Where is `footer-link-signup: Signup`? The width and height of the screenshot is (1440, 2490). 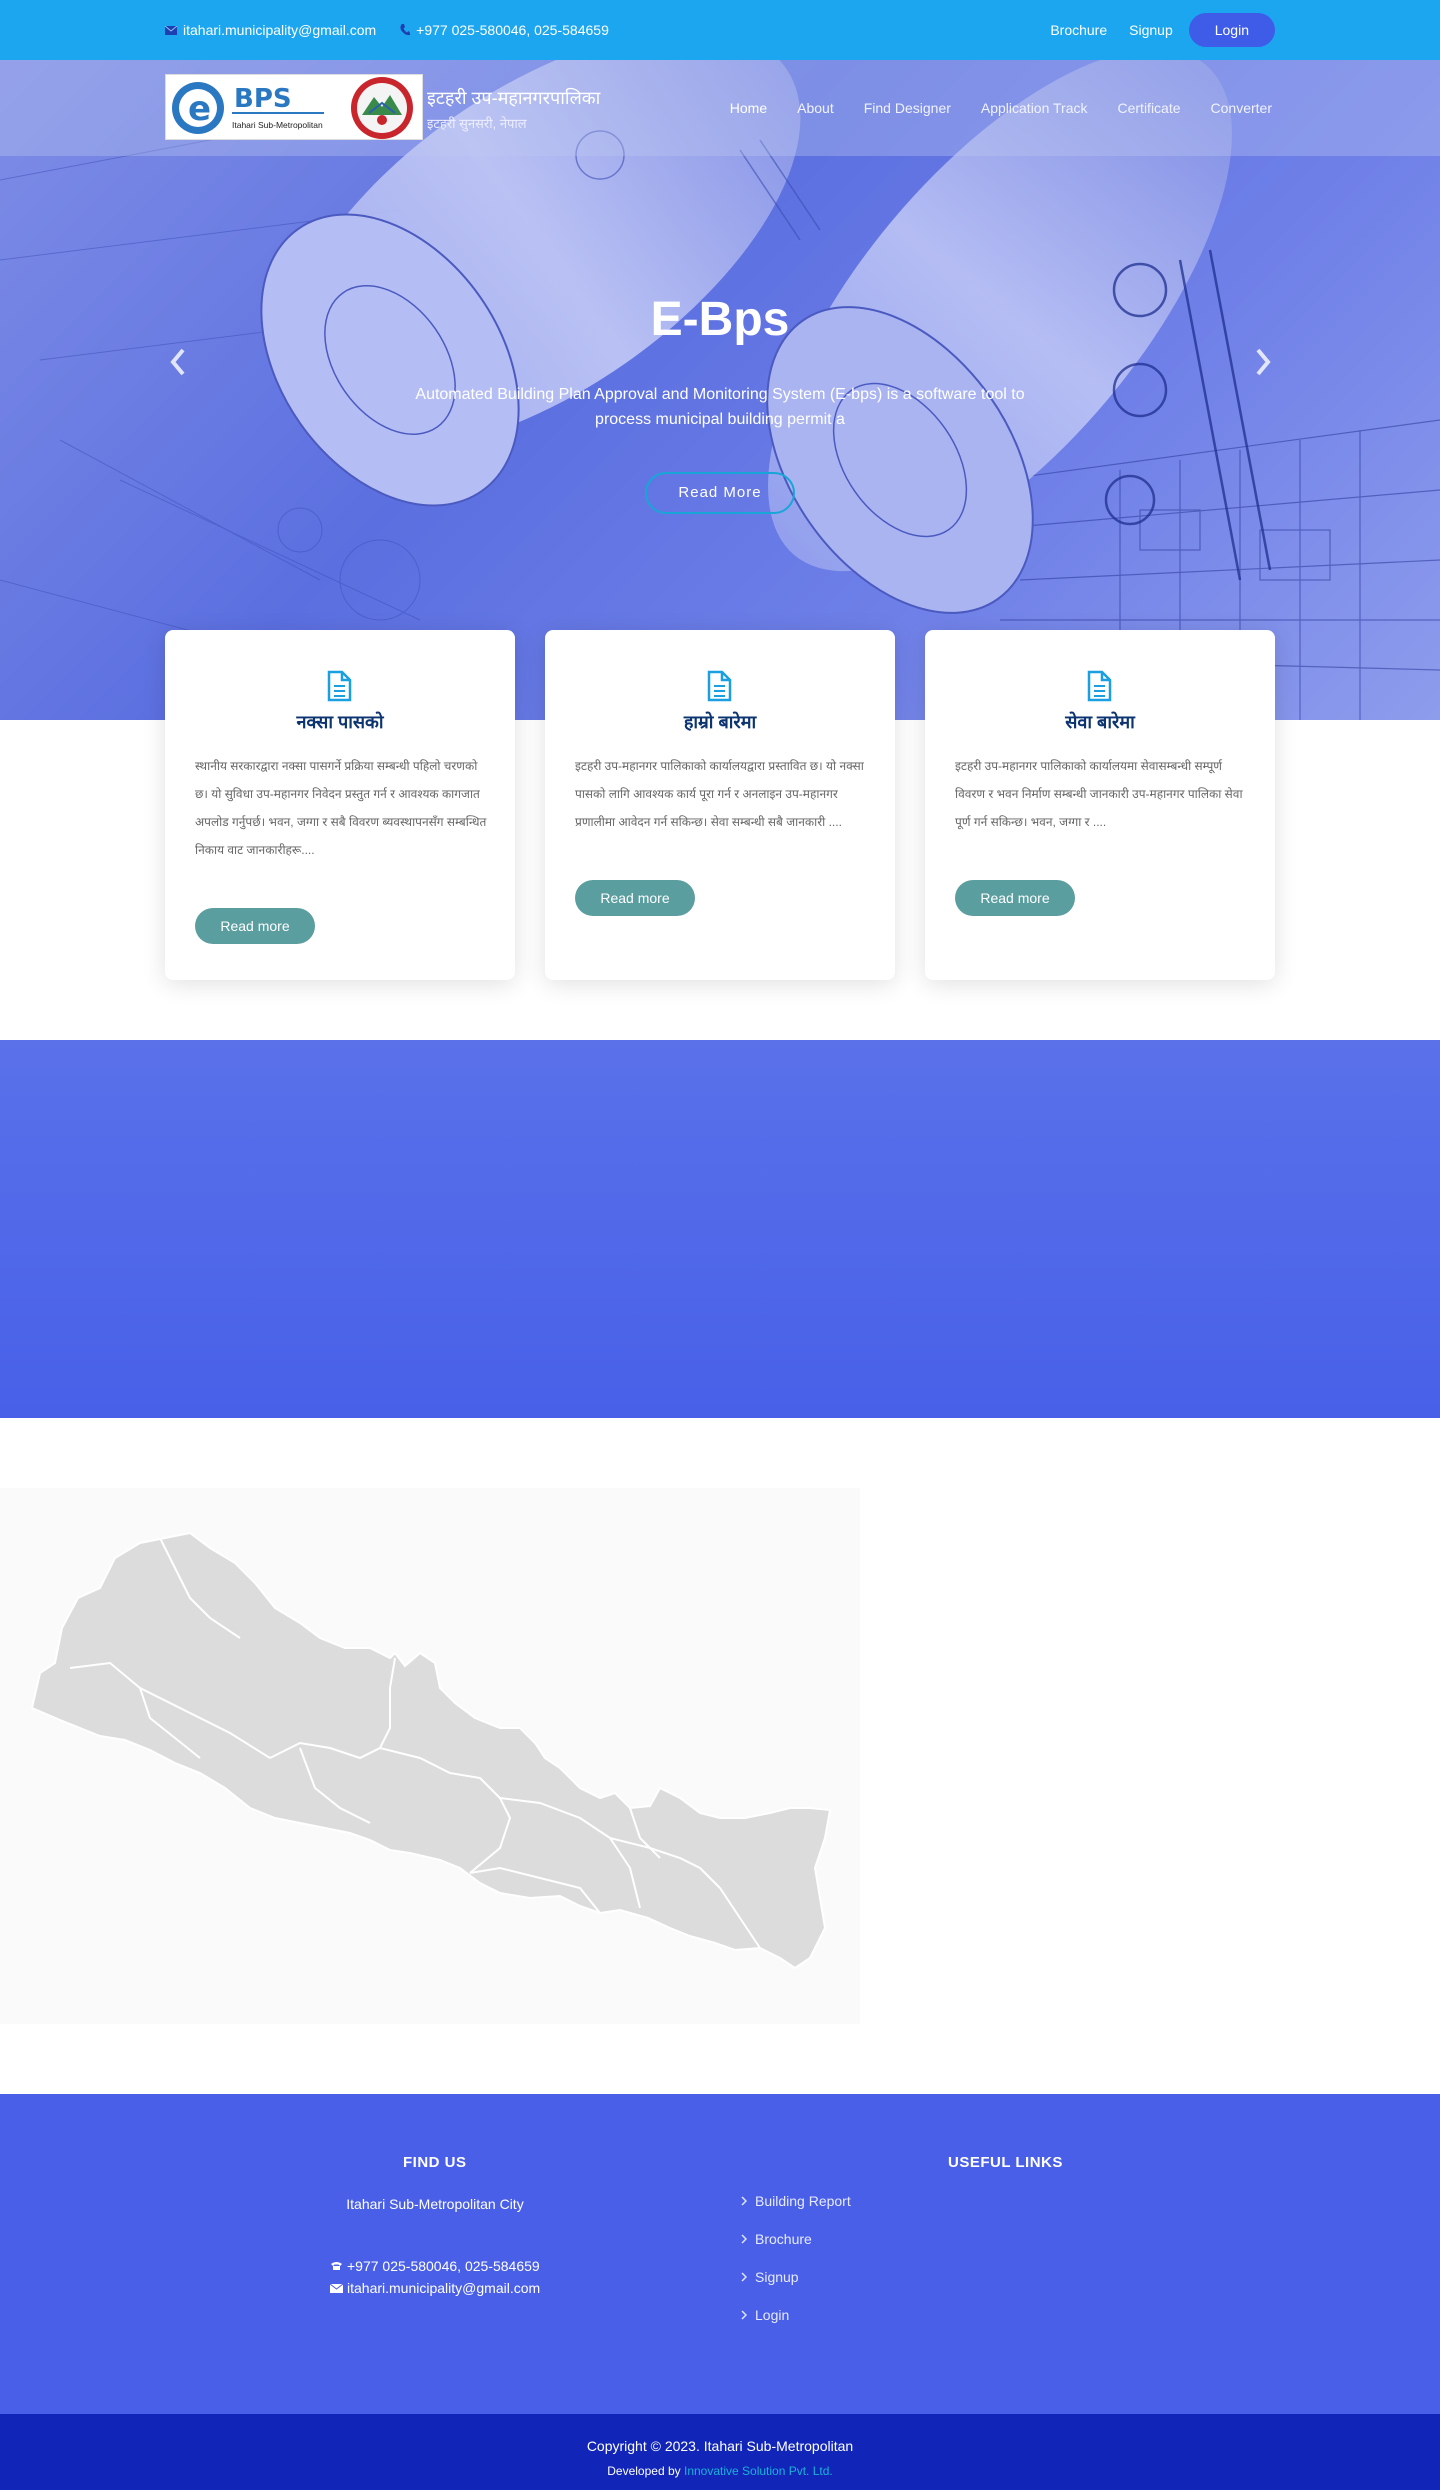 footer-link-signup: Signup is located at coordinates (770, 2277).